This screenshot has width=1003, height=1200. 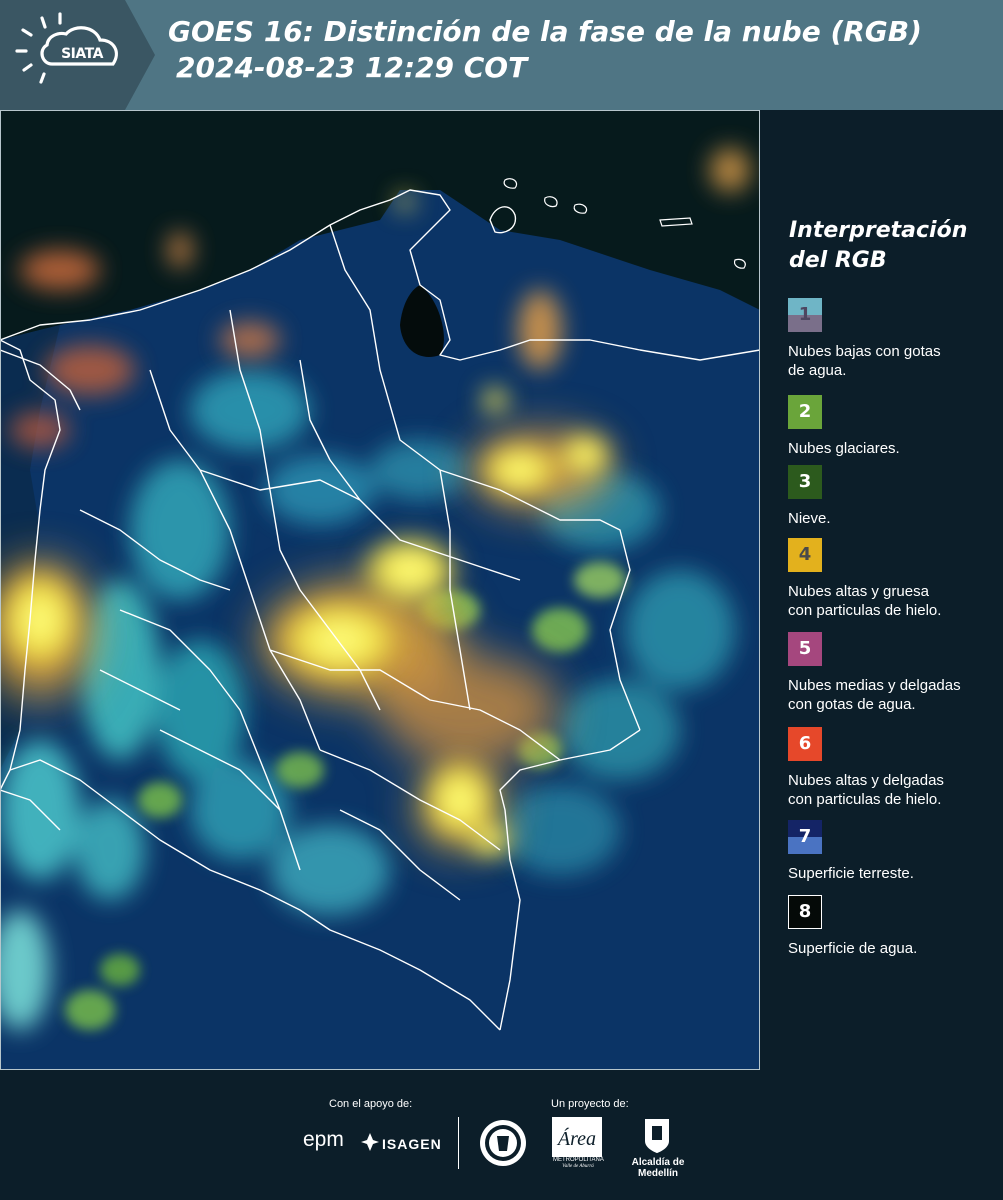 I want to click on legend-item-3: 3 Nieve., so click(x=893, y=496).